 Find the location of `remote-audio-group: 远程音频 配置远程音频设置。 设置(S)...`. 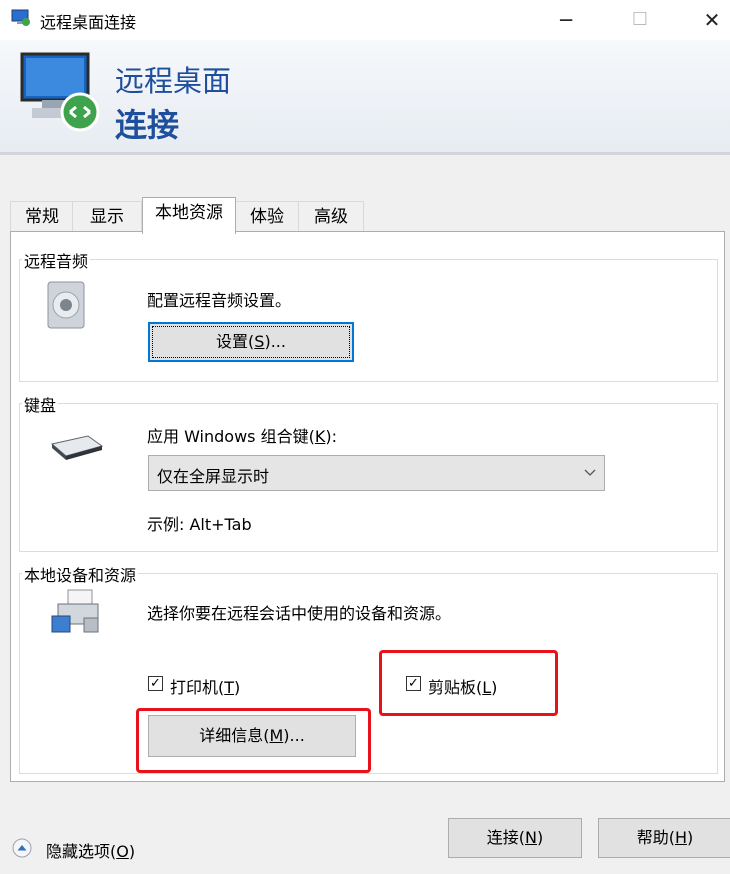

remote-audio-group: 远程音频 配置远程音频设置。 设置(S)... is located at coordinates (368, 315).